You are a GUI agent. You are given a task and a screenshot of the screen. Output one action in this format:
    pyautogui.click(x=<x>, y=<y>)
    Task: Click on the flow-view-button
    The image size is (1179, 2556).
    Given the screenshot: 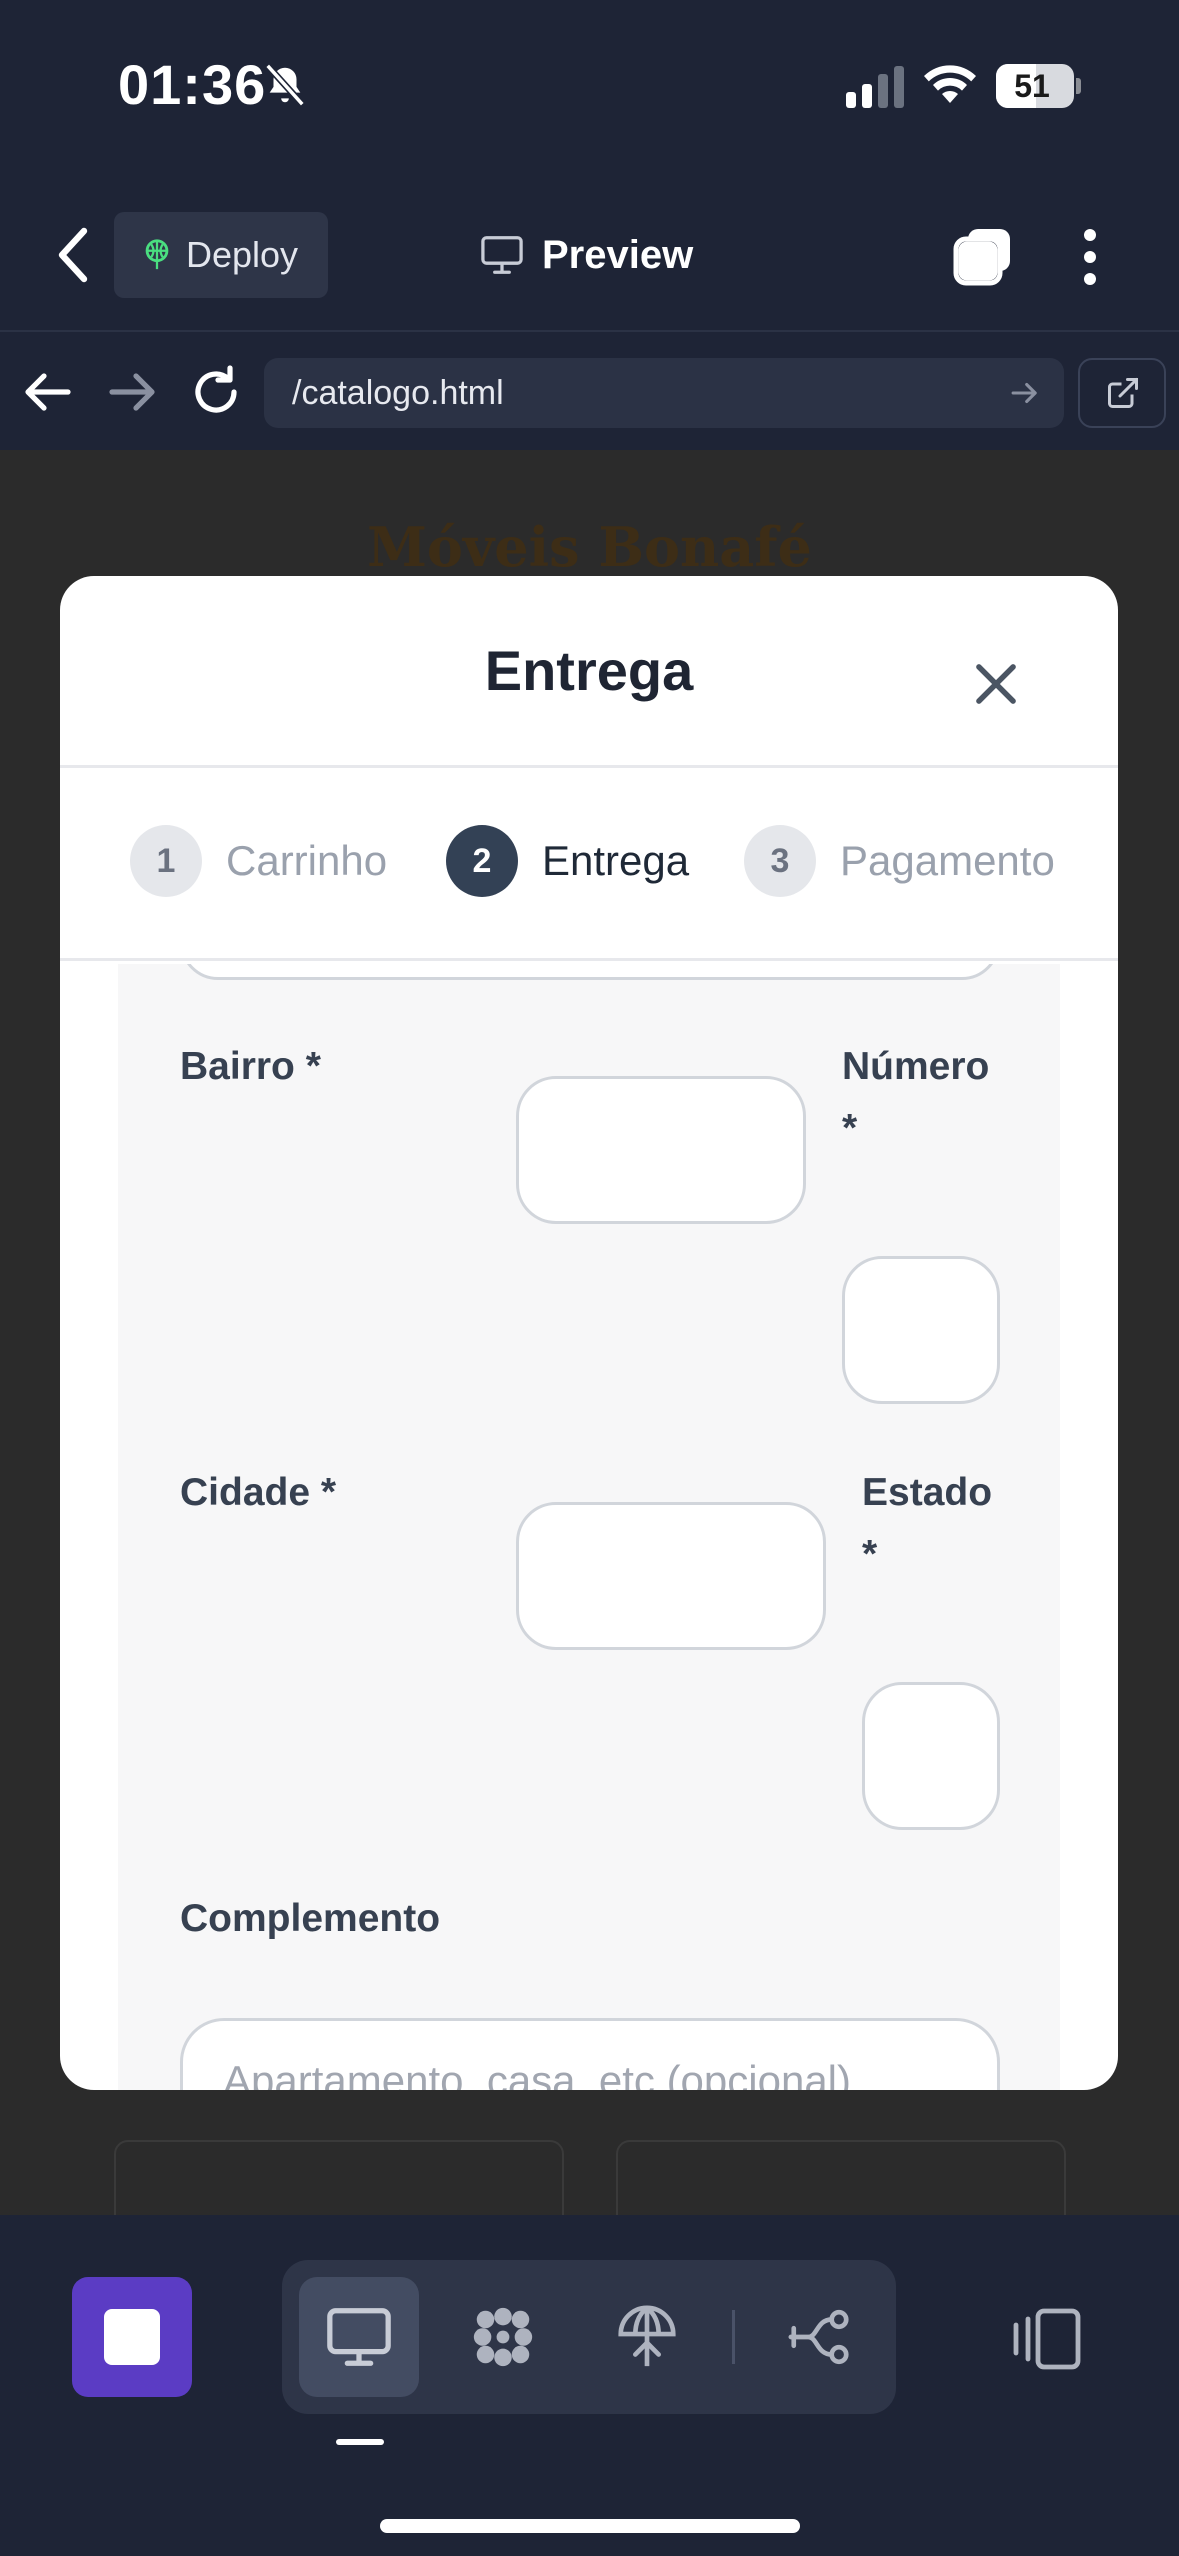 What is the action you would take?
    pyautogui.click(x=820, y=2337)
    